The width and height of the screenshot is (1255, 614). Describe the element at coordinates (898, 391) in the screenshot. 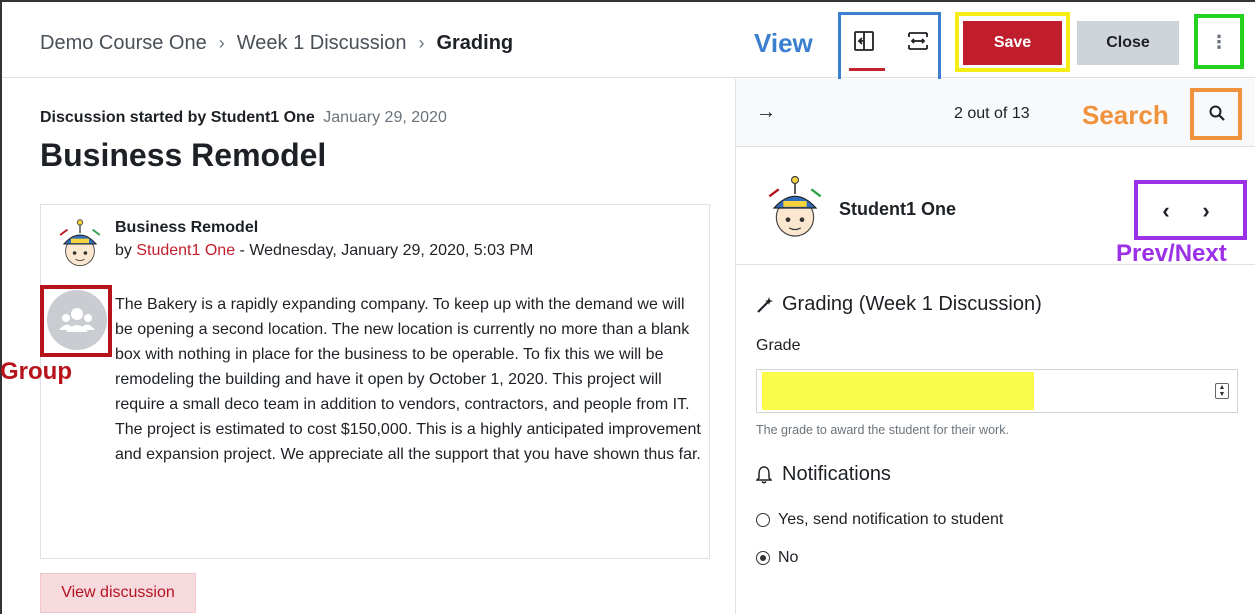

I see `grade-highlight` at that location.